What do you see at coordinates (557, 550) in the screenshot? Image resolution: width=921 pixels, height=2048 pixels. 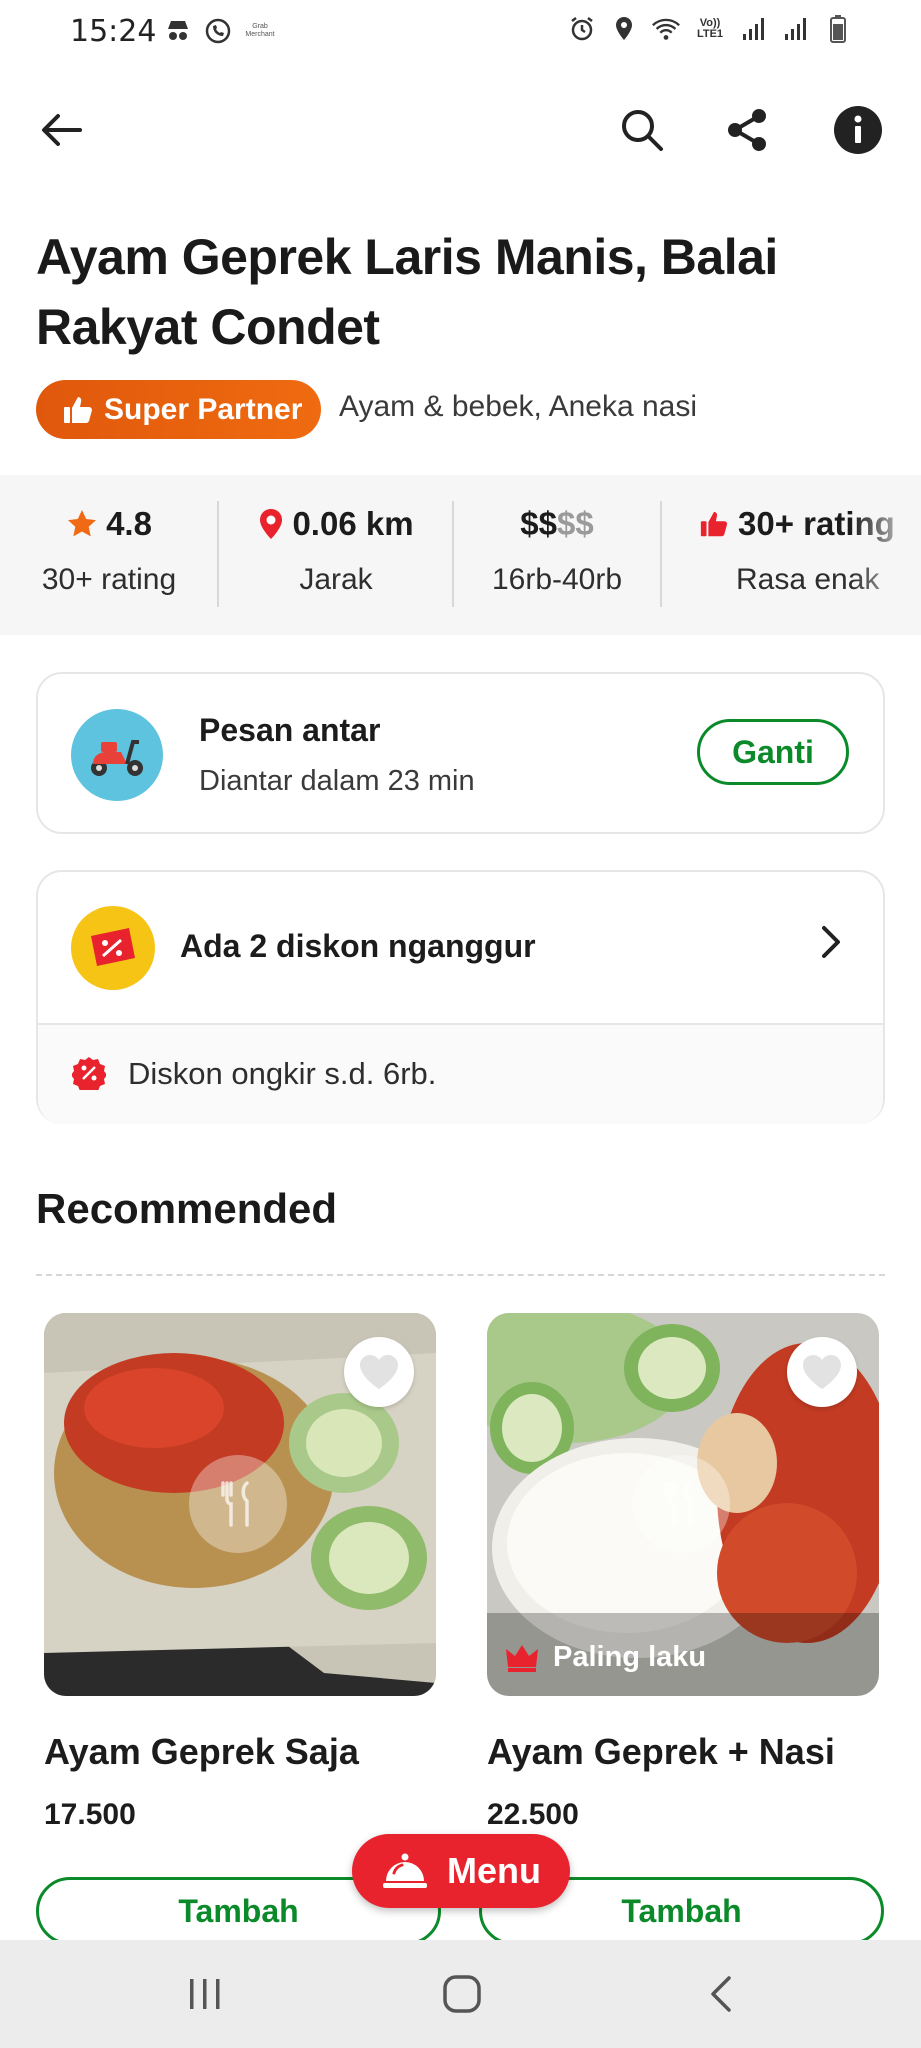 I see `stat-price: $$ $$ 16rb-40rb` at bounding box center [557, 550].